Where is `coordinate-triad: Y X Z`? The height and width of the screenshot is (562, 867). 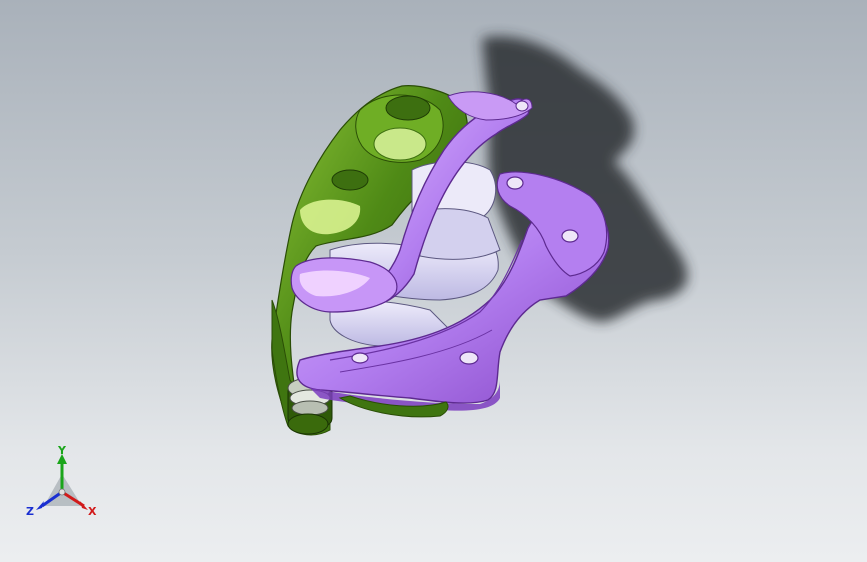 coordinate-triad: Y X Z is located at coordinates (67, 484).